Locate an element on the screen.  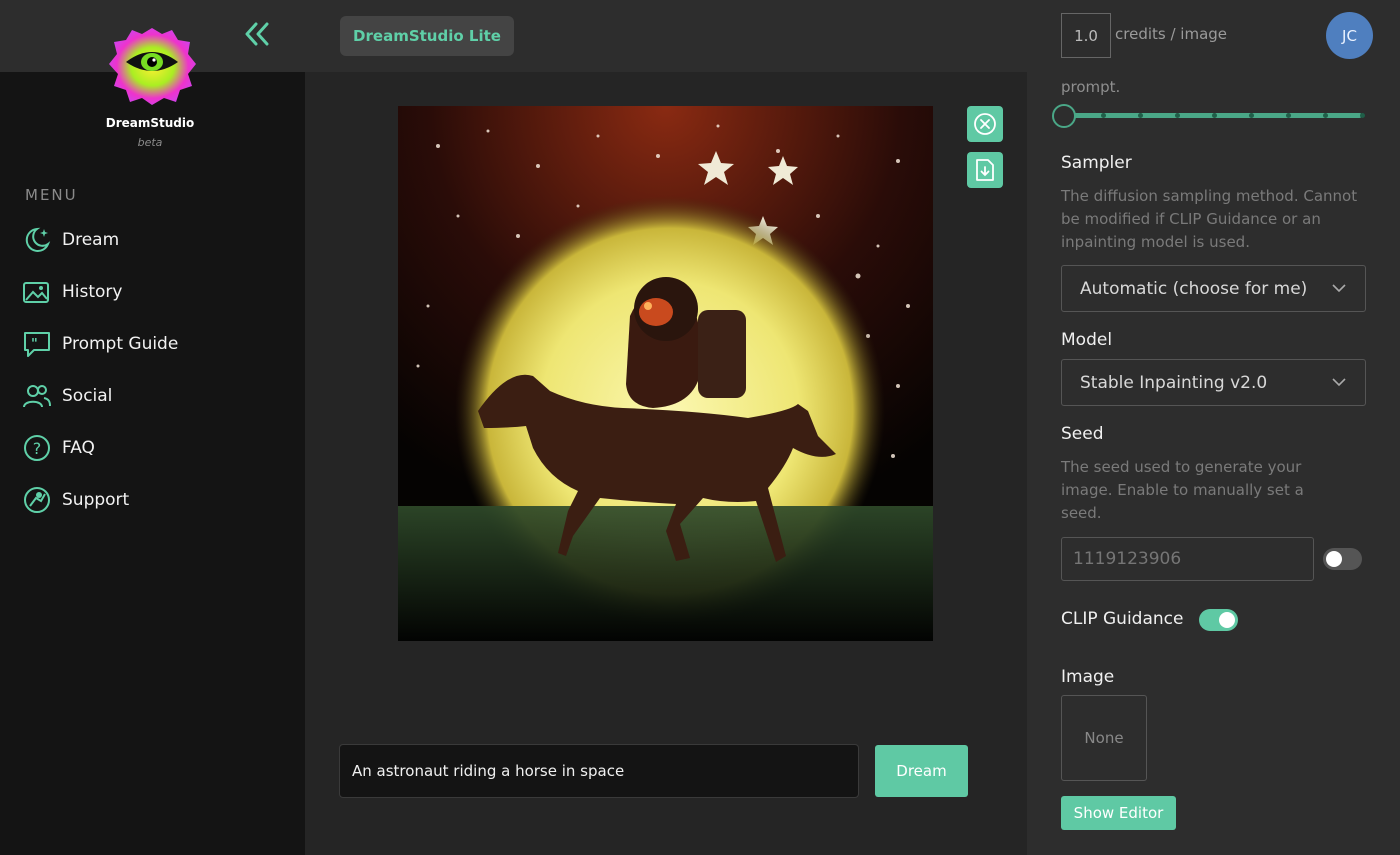
clip-guidance-label: CLIP Guidance is located at coordinates (1122, 619).